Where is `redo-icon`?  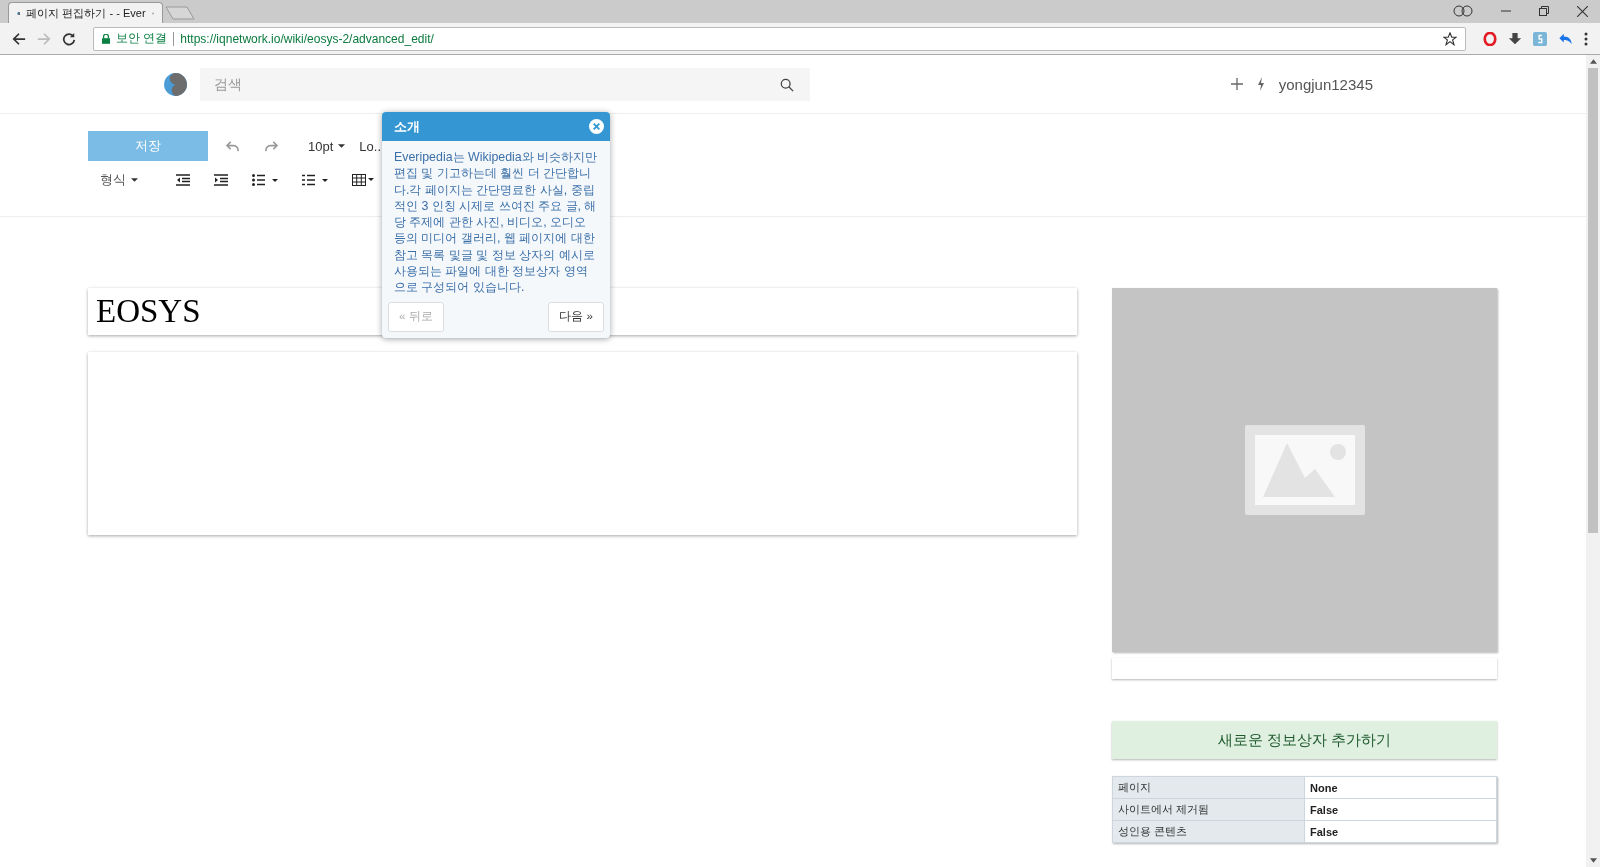
redo-icon is located at coordinates (271, 146).